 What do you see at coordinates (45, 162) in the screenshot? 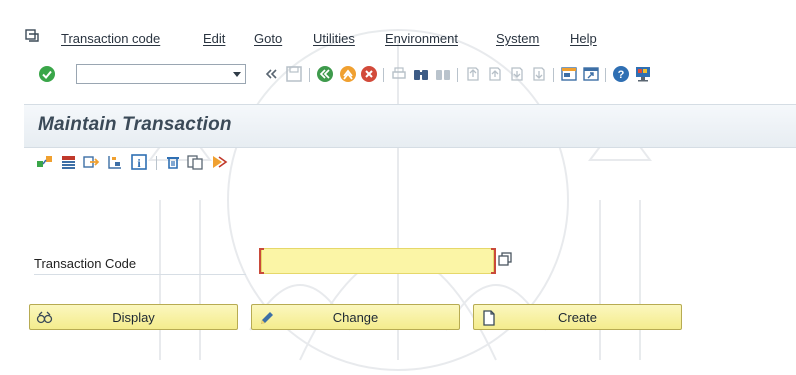
I see `where-used-icon` at bounding box center [45, 162].